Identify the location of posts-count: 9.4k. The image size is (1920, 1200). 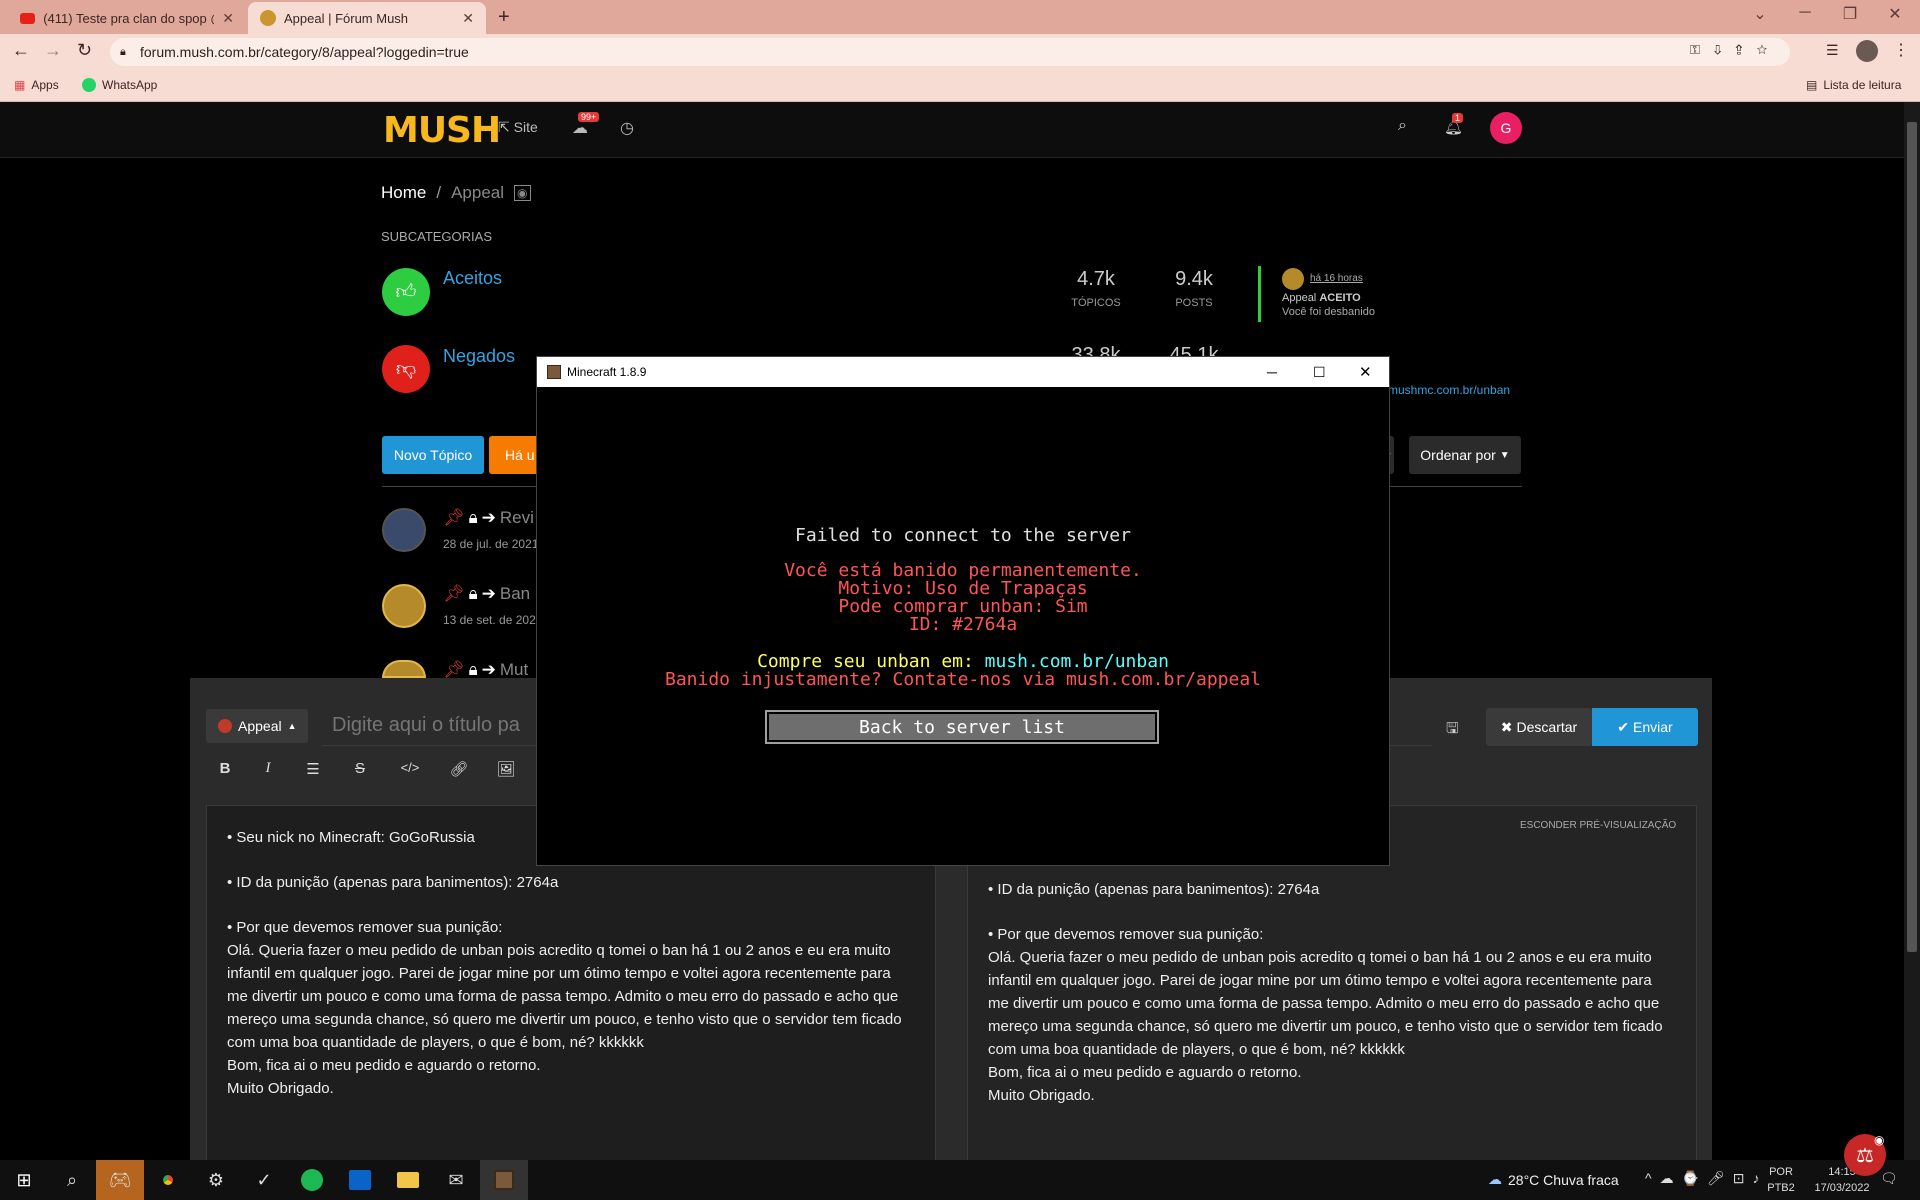
(1194, 279).